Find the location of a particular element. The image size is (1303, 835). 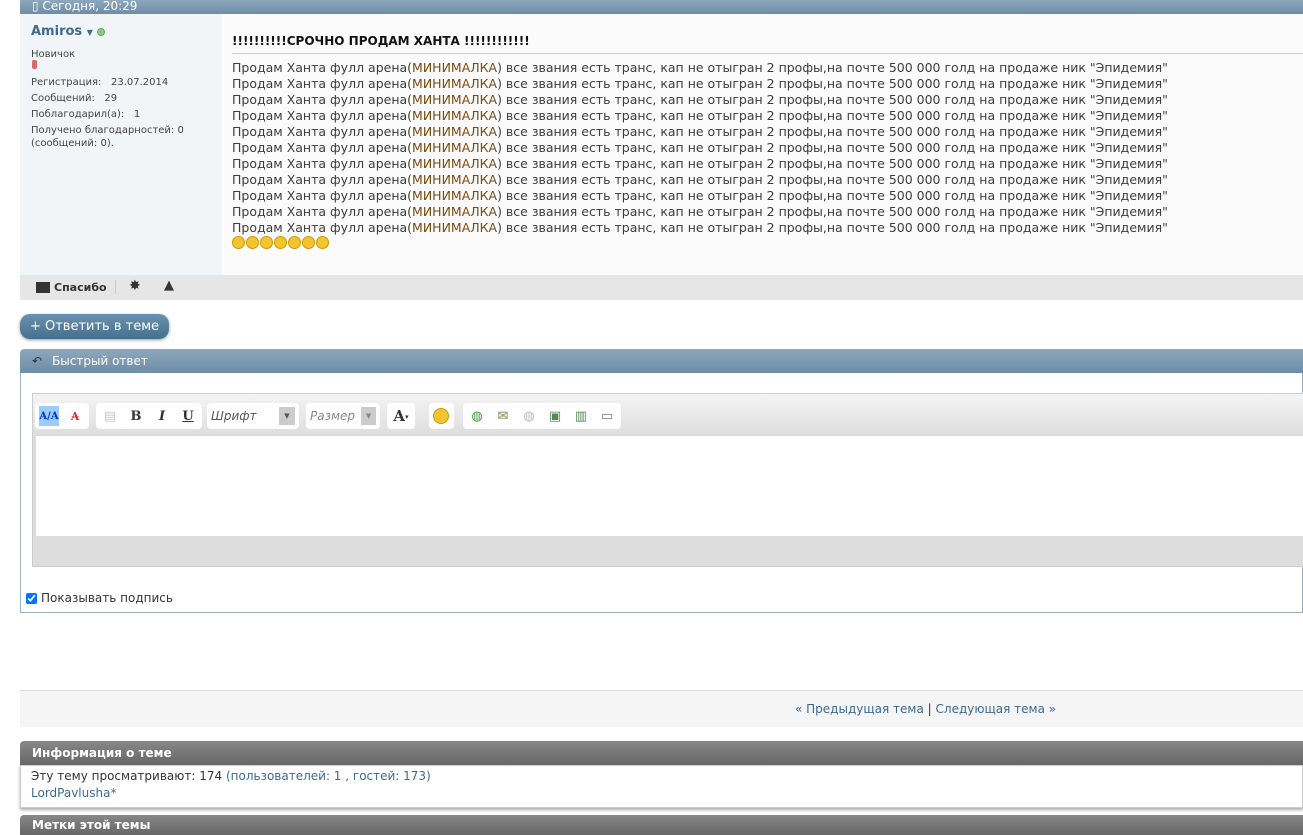

show-signature-checkbox: Показывать подпись is located at coordinates (99, 598).